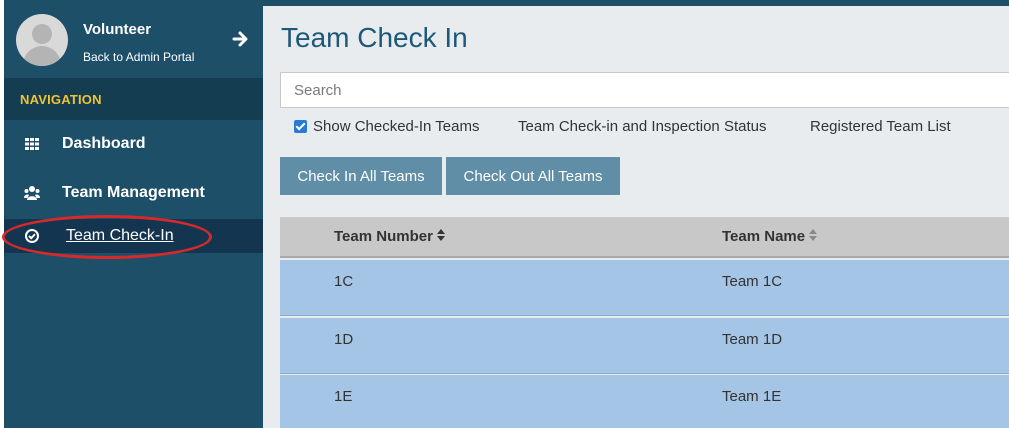  What do you see at coordinates (61, 99) in the screenshot?
I see `navigation-header-label: NAVIGATION` at bounding box center [61, 99].